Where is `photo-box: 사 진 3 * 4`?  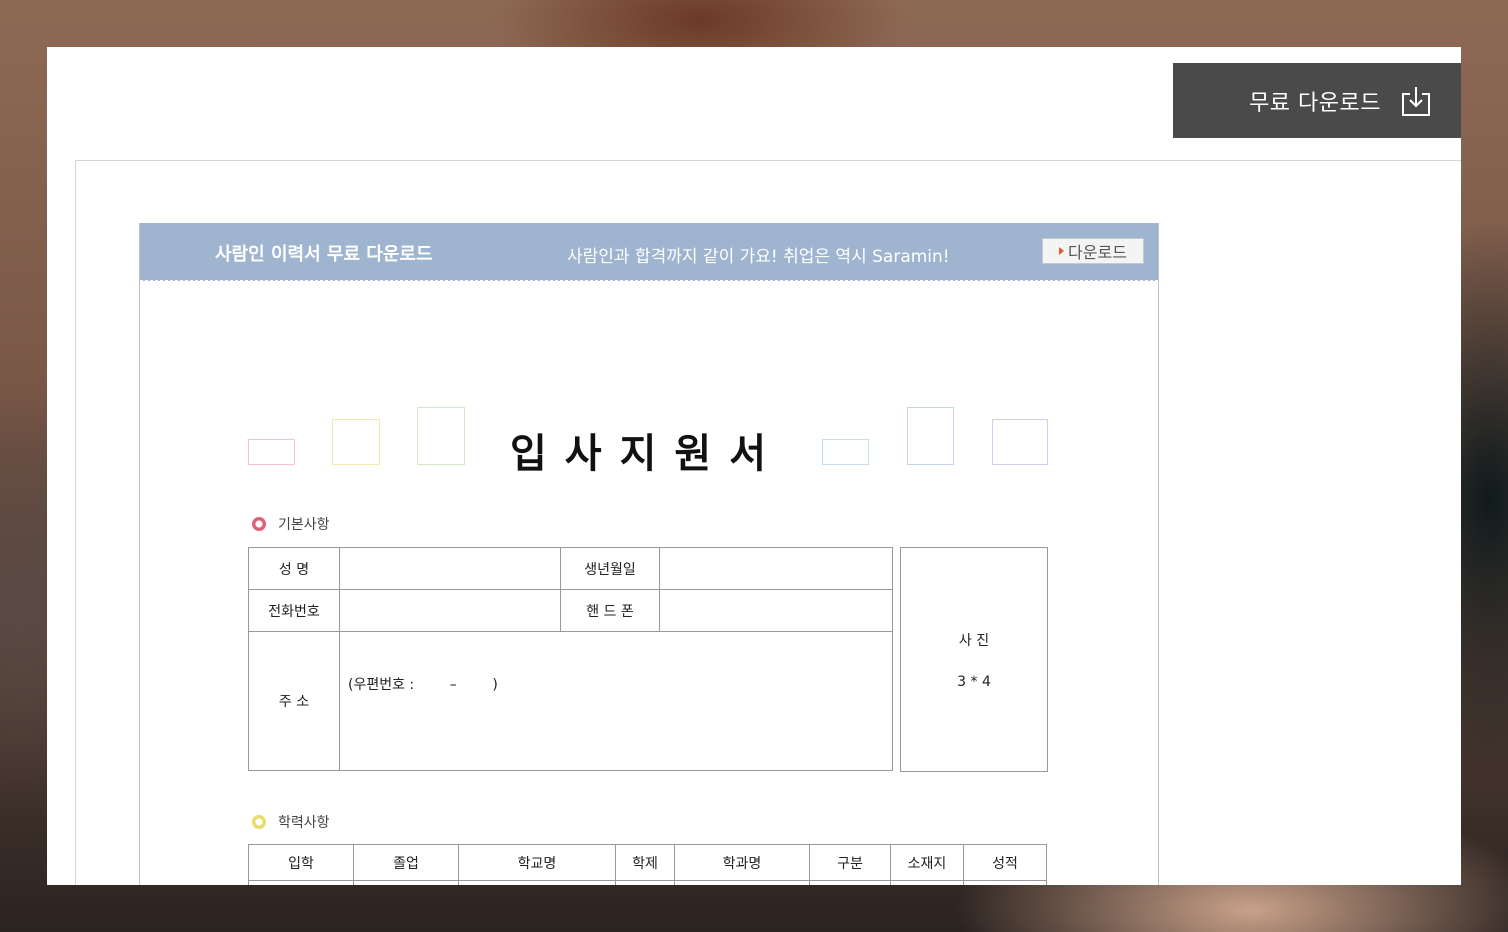
photo-box: 사 진 3 * 4 is located at coordinates (974, 659).